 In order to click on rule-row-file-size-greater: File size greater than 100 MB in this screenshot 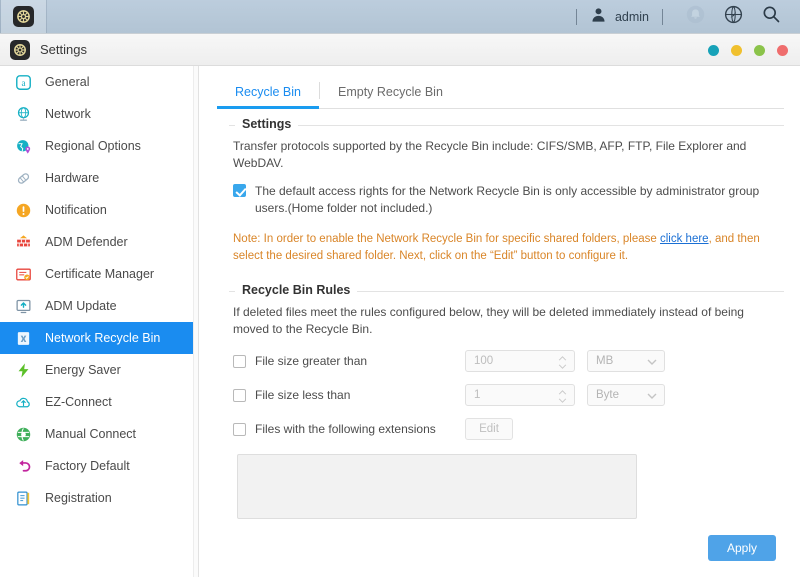, I will do `click(507, 361)`.